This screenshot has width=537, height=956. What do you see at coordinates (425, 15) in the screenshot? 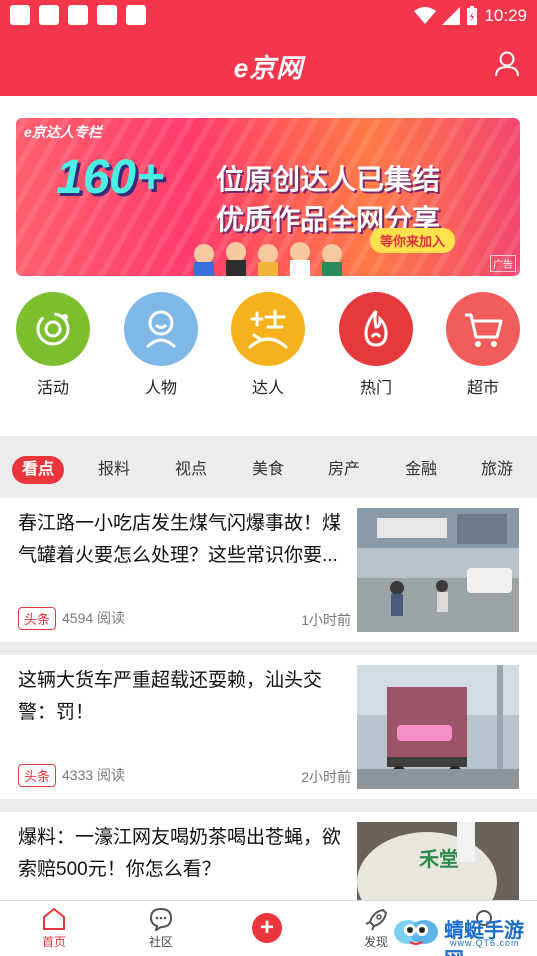
I see `wifi-icon` at bounding box center [425, 15].